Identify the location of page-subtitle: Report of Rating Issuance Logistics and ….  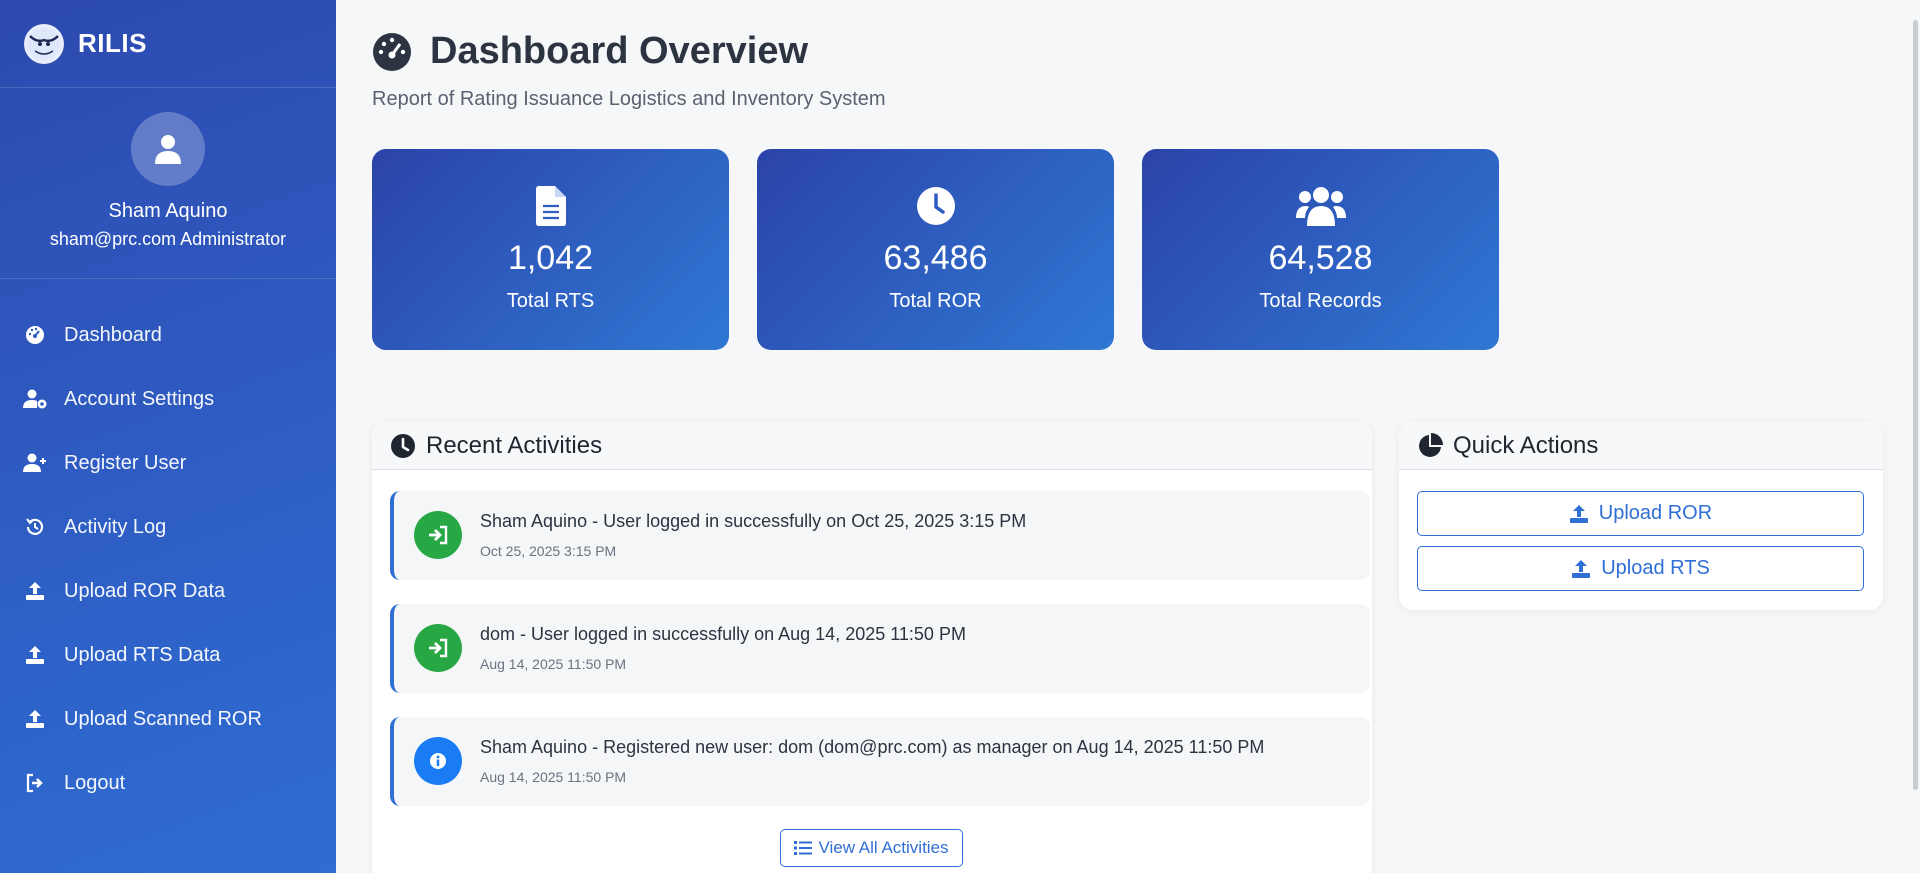
(629, 99).